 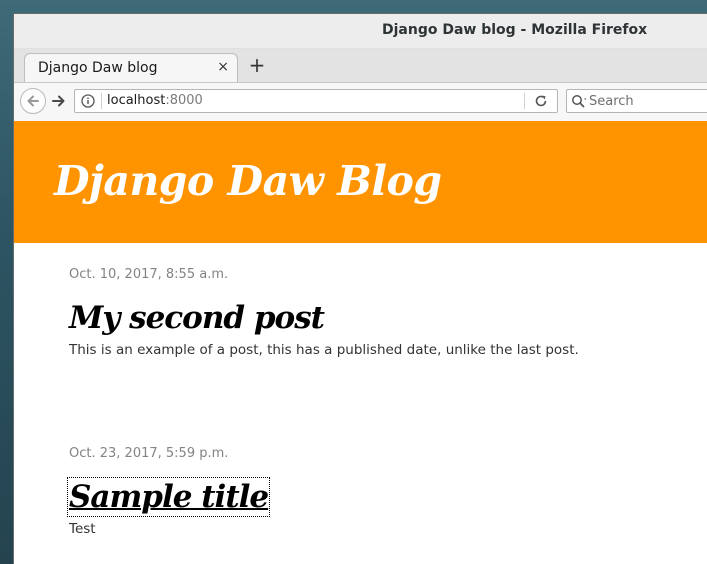 I want to click on post-date: Oct. 10, 2017, 8:55 a.m., so click(x=149, y=274).